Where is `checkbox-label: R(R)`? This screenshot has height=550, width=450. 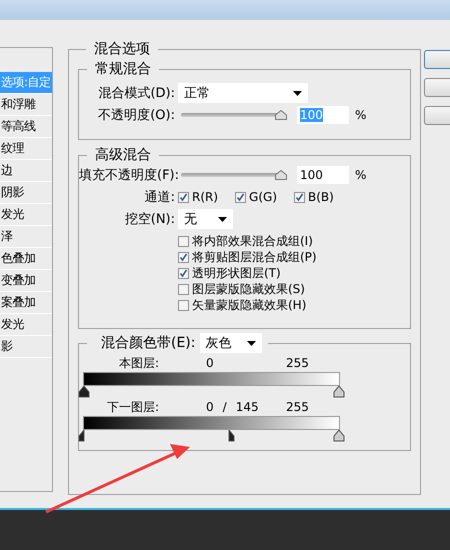
checkbox-label: R(R) is located at coordinates (205, 197).